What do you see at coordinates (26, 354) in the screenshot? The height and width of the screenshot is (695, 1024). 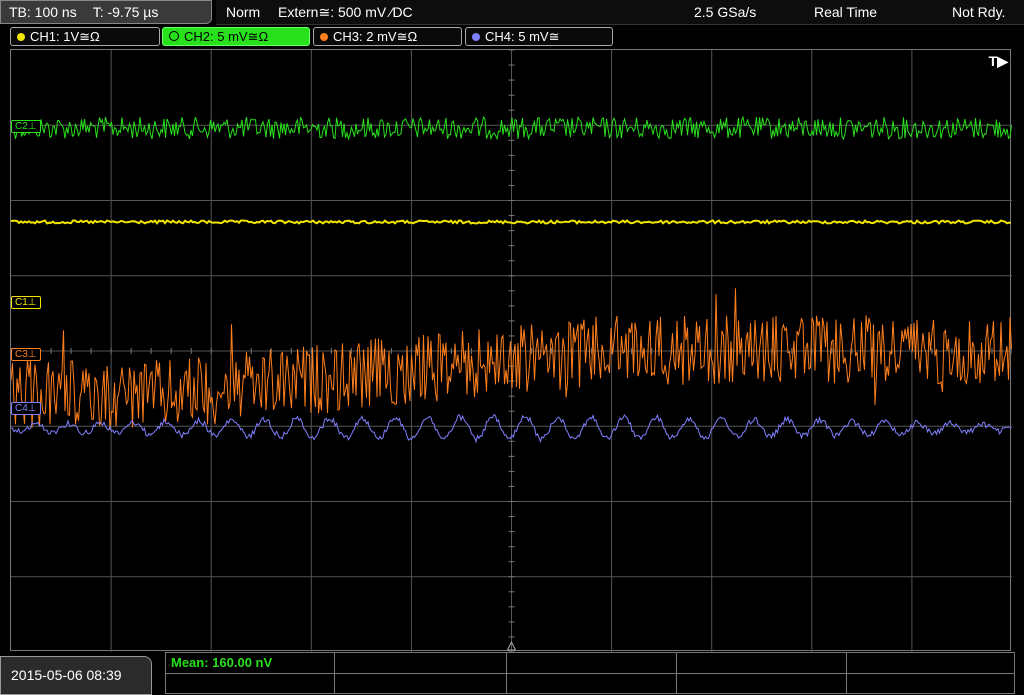 I see `ch3-offset-marker: C3⊥` at bounding box center [26, 354].